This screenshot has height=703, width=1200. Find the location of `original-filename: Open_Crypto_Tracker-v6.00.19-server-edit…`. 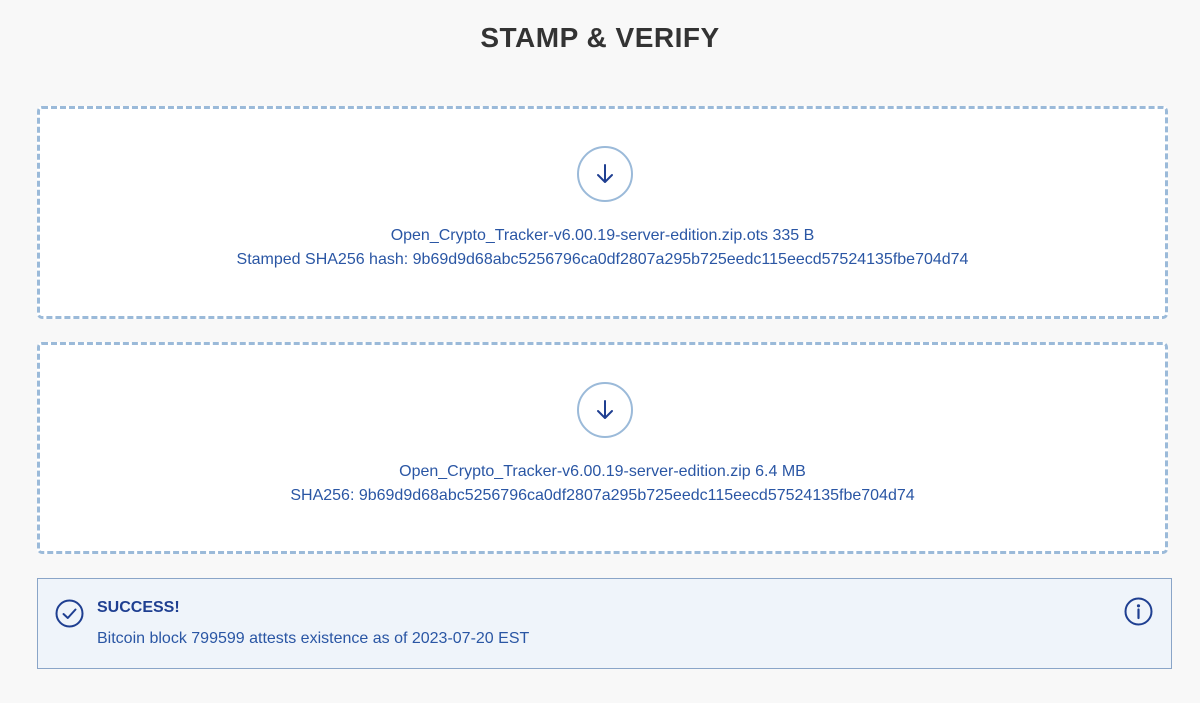

original-filename: Open_Crypto_Tracker-v6.00.19-server-edit… is located at coordinates (602, 471).